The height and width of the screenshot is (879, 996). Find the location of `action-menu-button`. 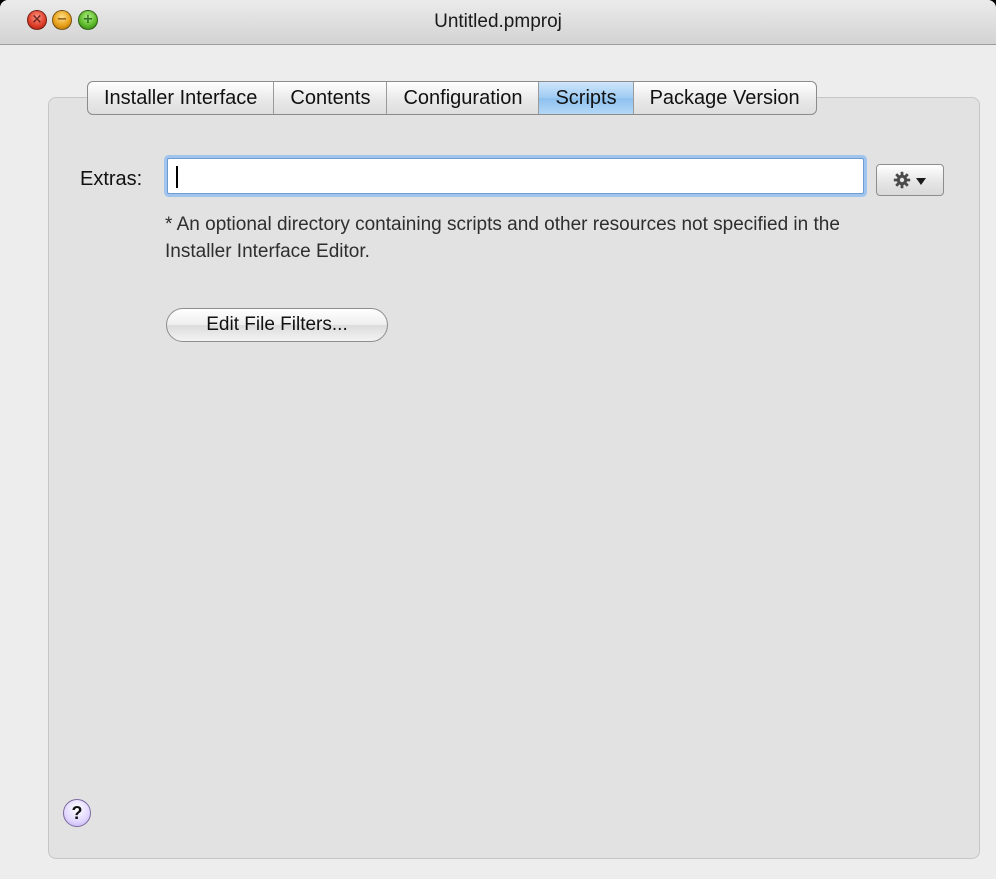

action-menu-button is located at coordinates (910, 180).